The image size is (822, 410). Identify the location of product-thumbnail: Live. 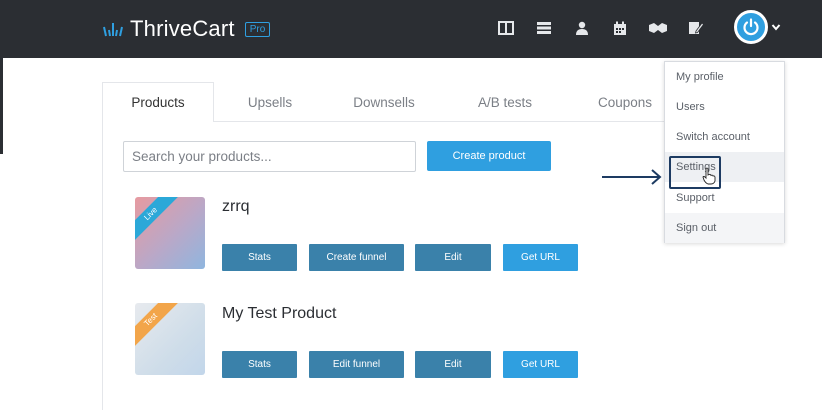
(170, 233).